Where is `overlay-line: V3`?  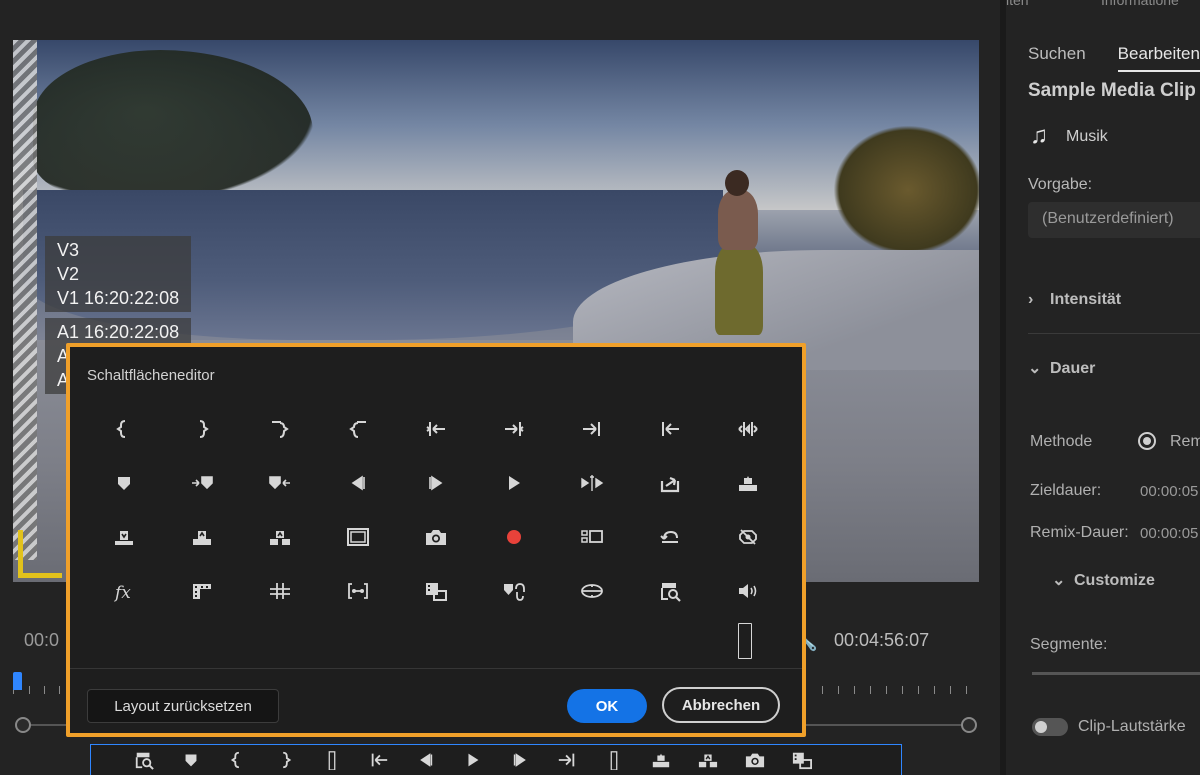
overlay-line: V3 is located at coordinates (68, 250).